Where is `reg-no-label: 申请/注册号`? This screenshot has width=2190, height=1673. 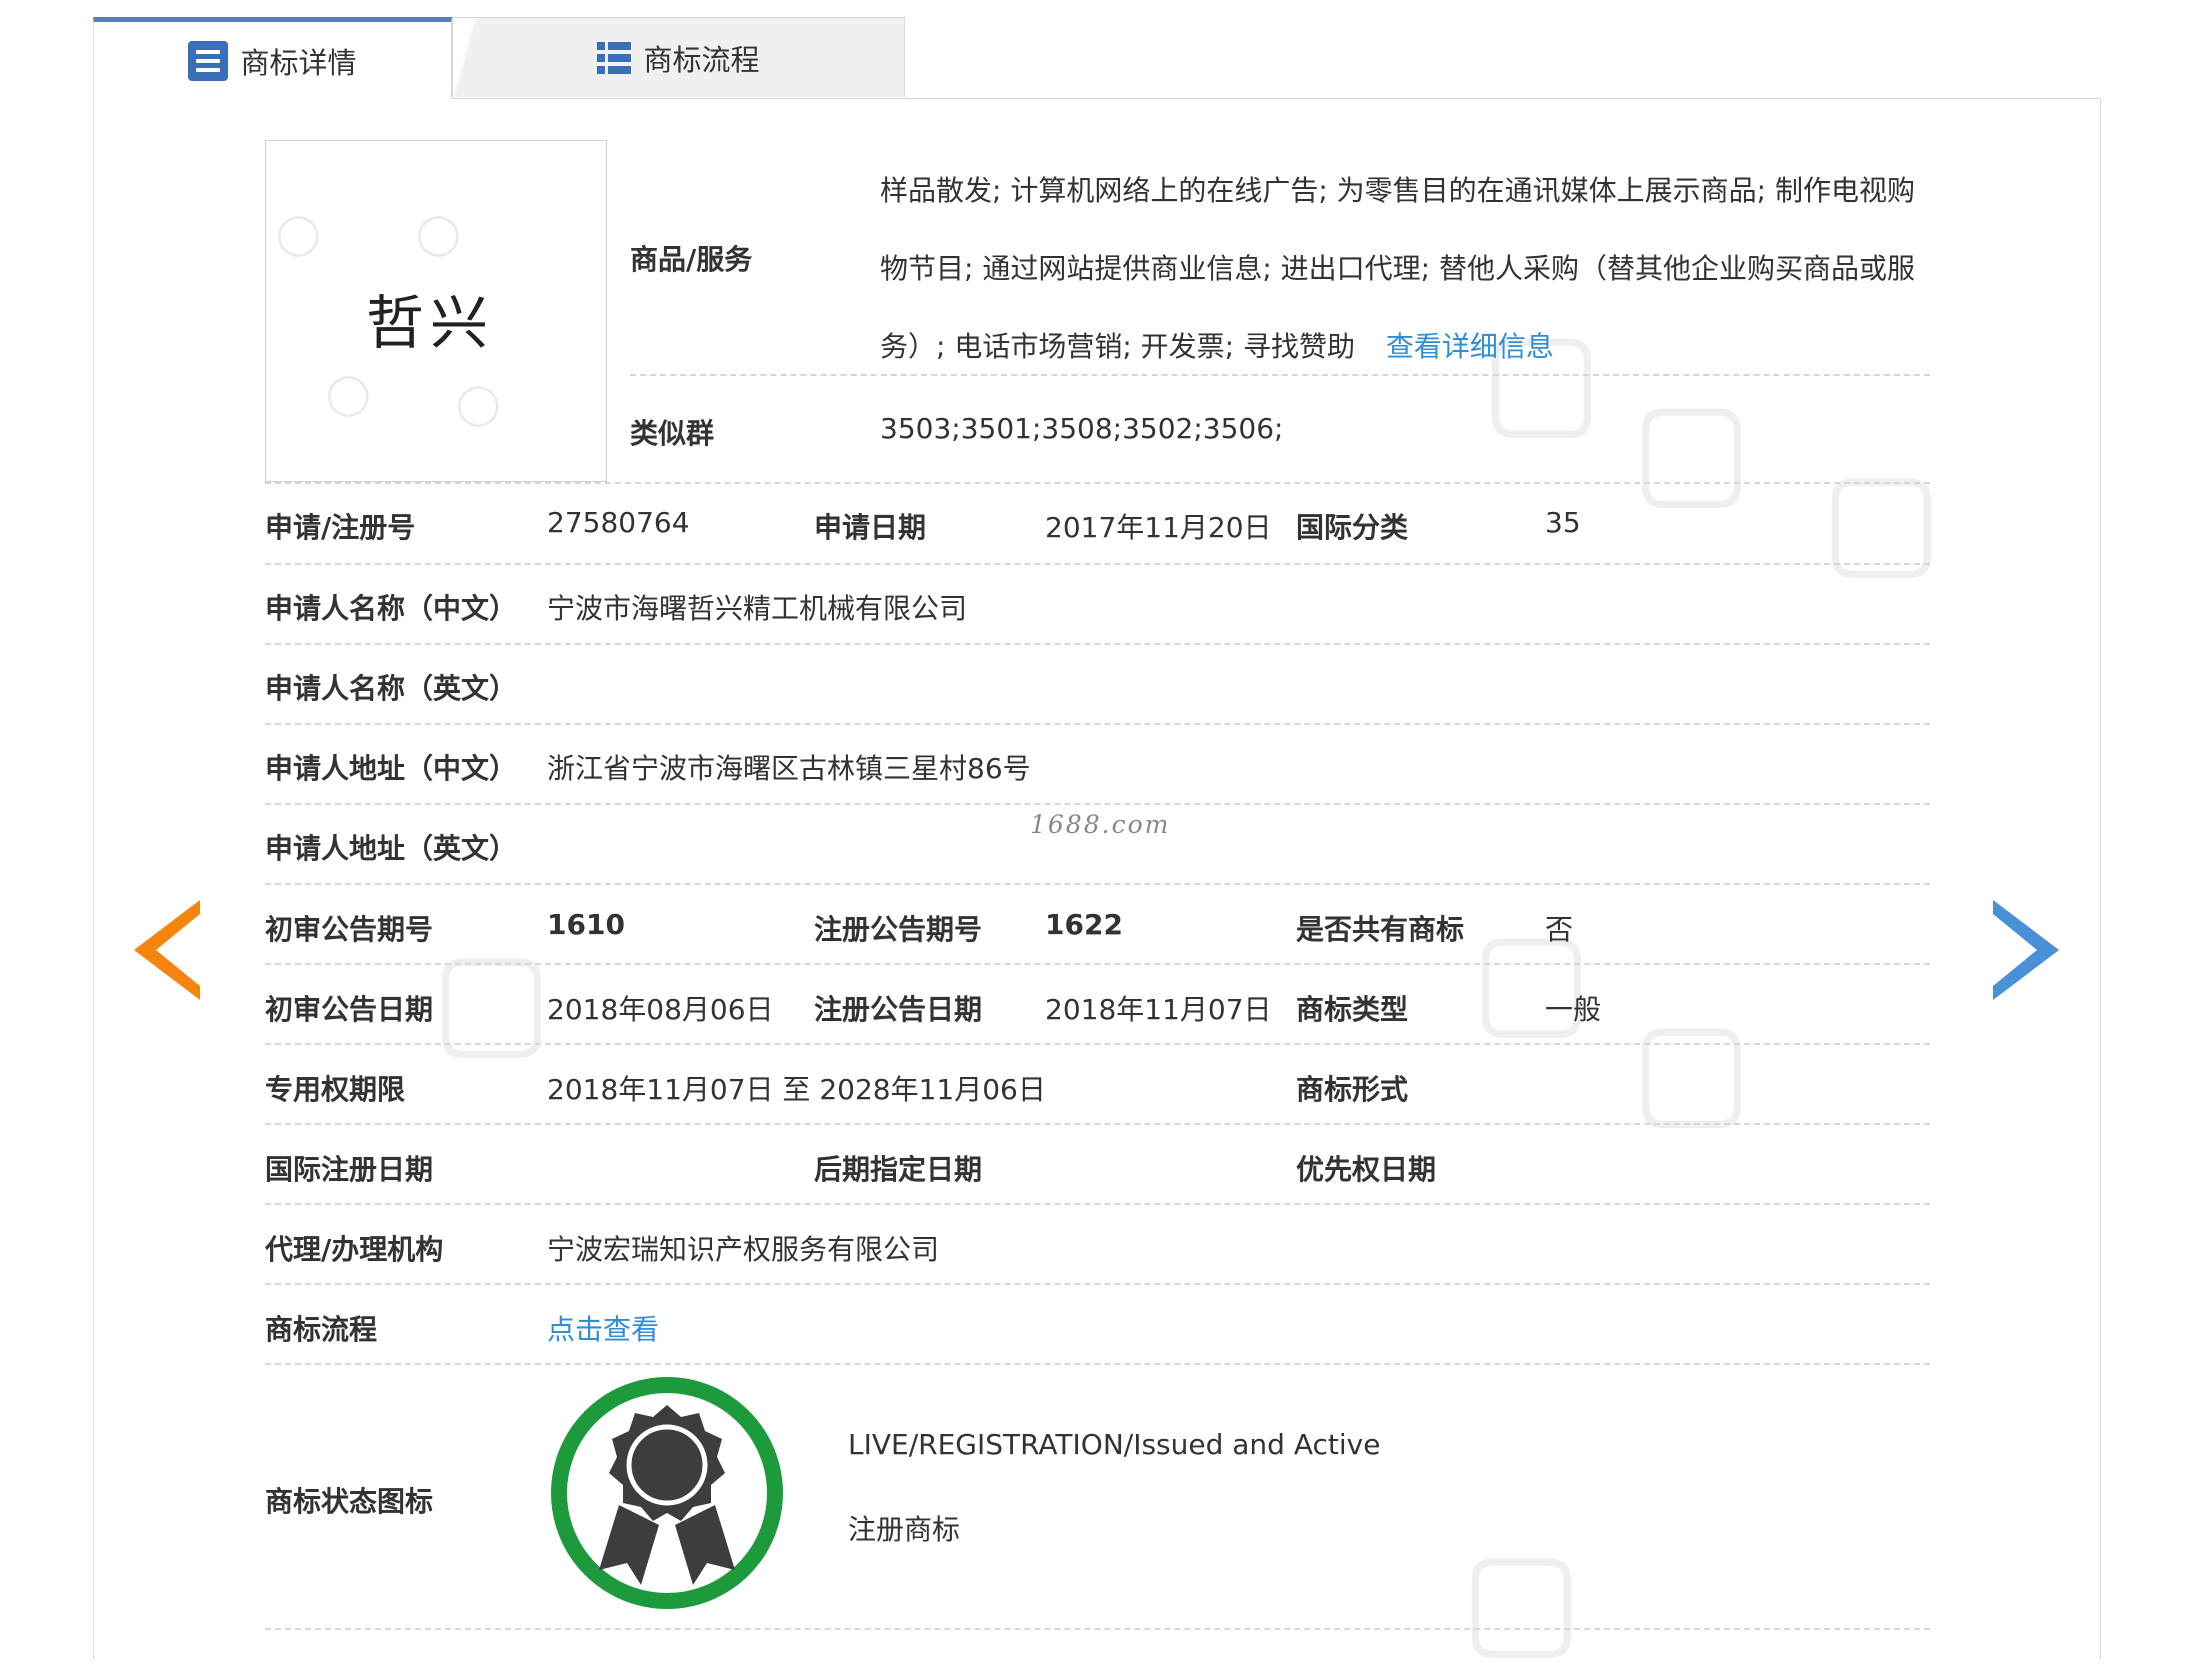 reg-no-label: 申请/注册号 is located at coordinates (340, 527).